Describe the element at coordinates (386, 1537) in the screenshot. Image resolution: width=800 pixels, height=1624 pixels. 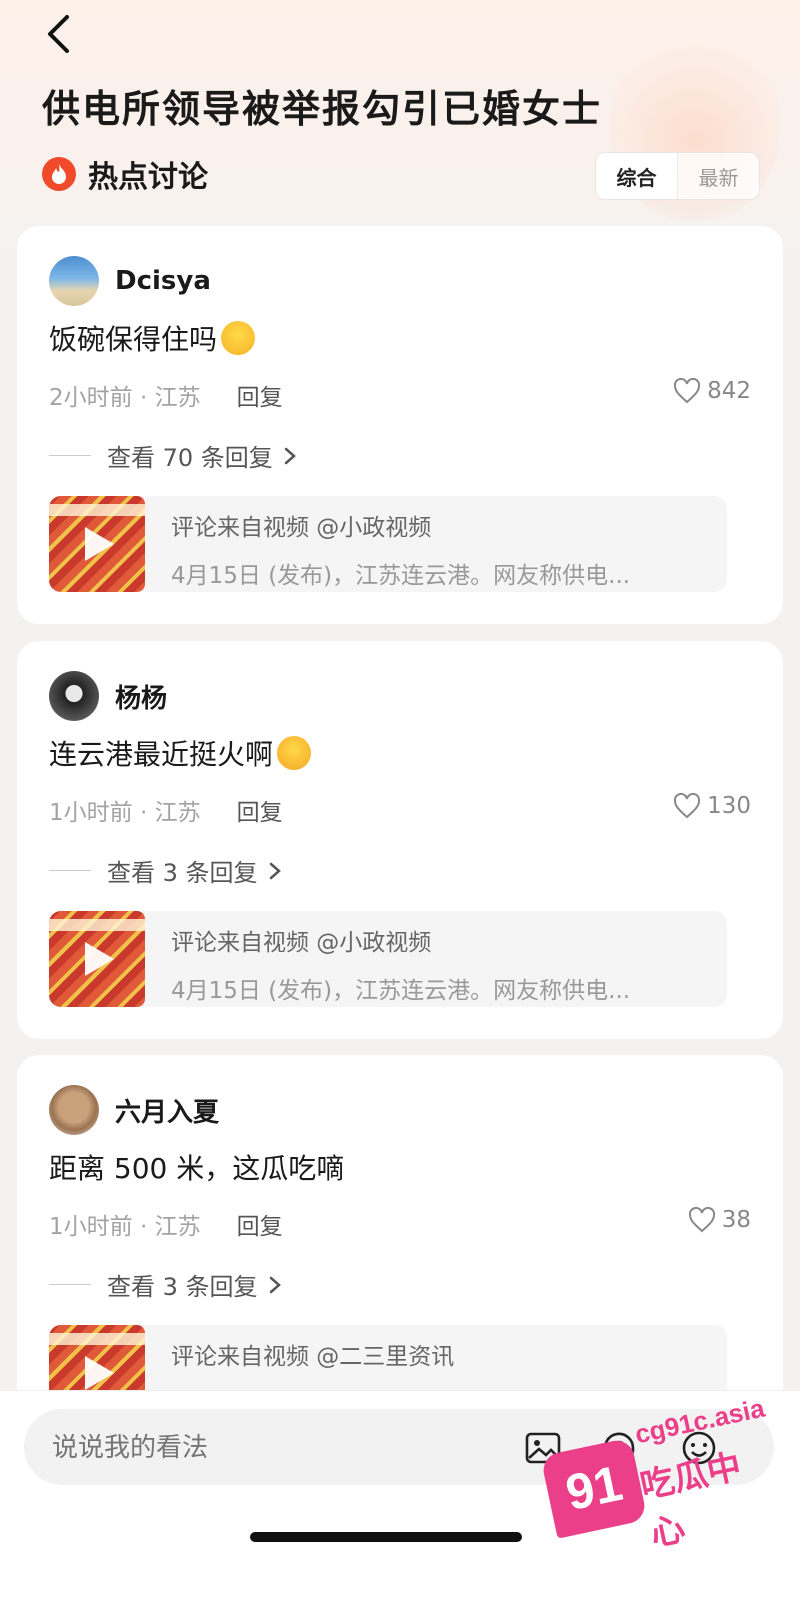
I see `home-indicator` at that location.